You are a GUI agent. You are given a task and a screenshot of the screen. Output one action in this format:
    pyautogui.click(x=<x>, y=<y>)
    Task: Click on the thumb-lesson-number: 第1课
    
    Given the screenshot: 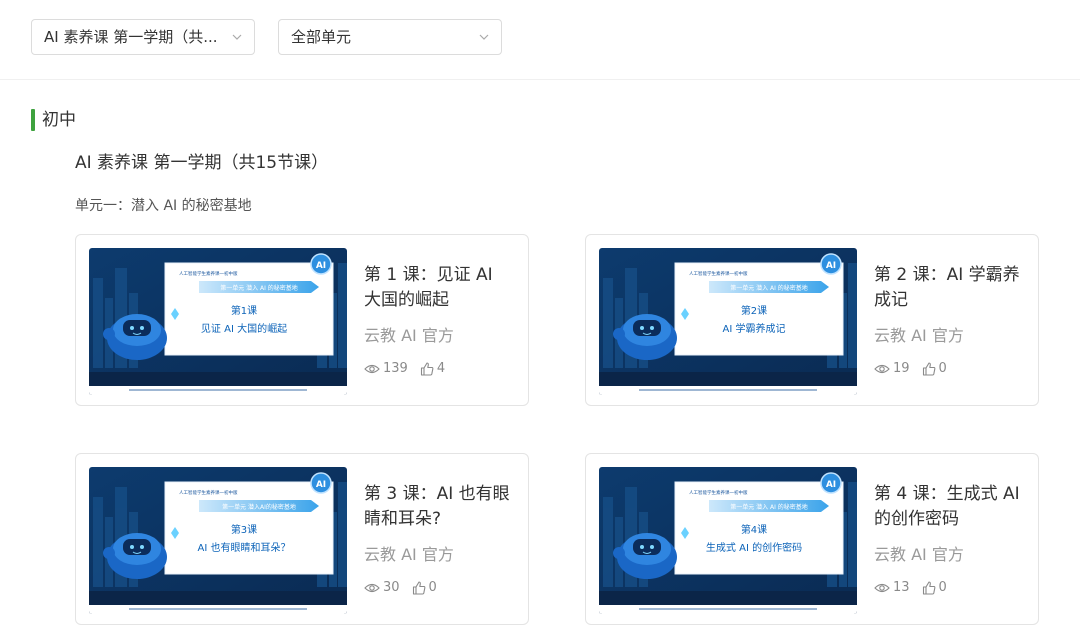 What is the action you would take?
    pyautogui.click(x=244, y=310)
    